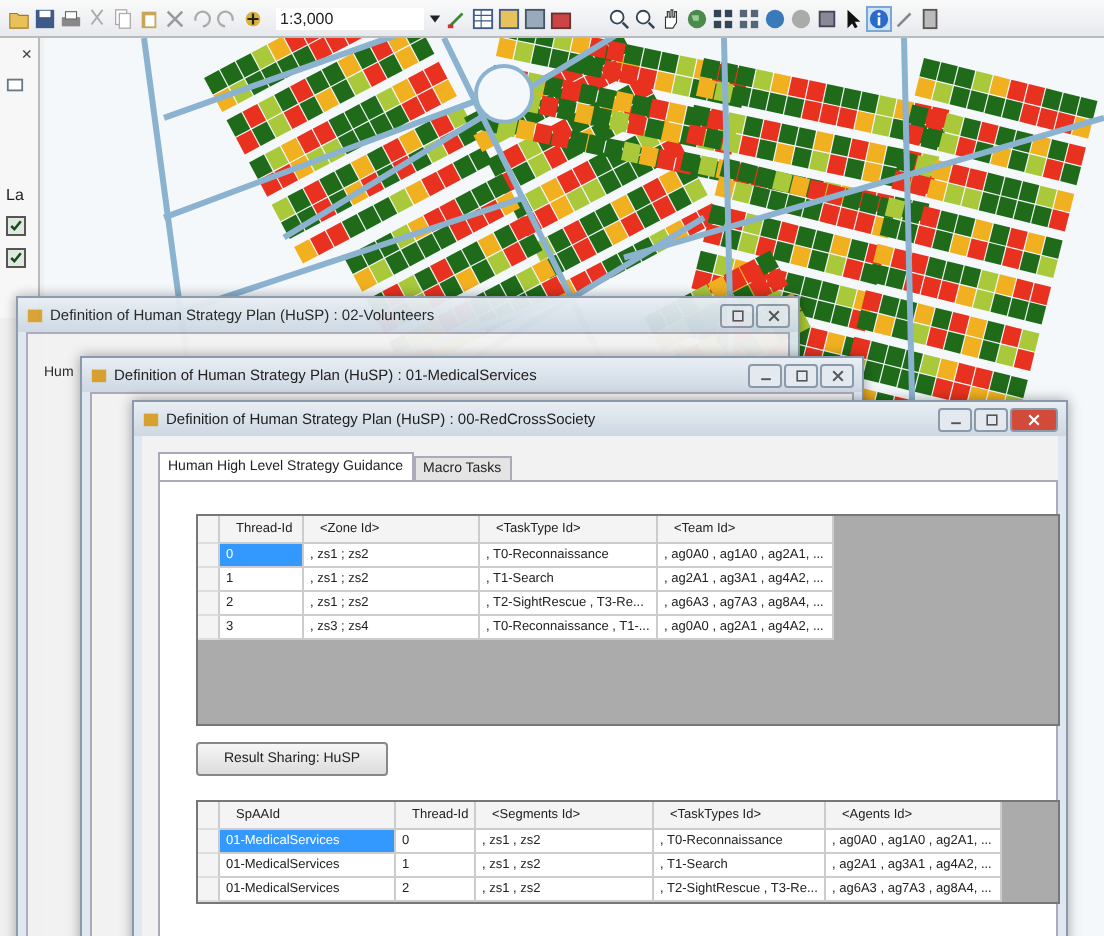  What do you see at coordinates (19, 18) in the screenshot?
I see `folder-icon` at bounding box center [19, 18].